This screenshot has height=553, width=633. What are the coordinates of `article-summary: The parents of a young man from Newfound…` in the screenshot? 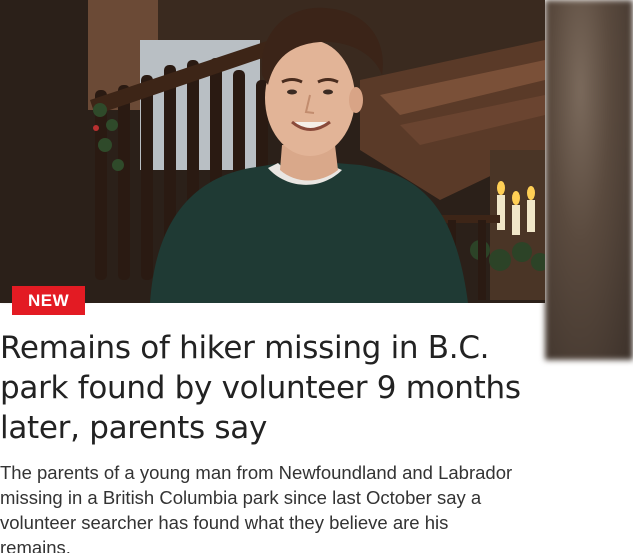 It's located at (256, 507).